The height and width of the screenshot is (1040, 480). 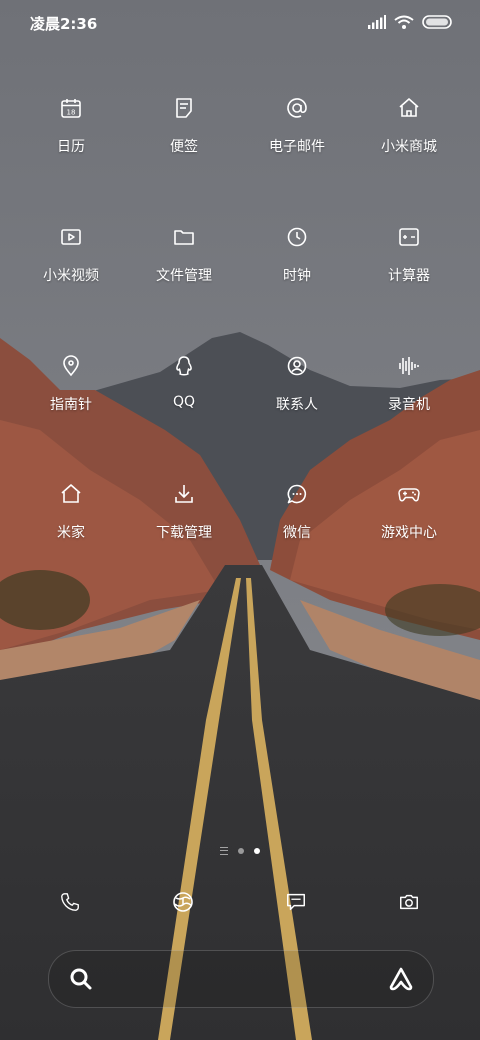 I want to click on app-recorder: 录音机, so click(x=409, y=394).